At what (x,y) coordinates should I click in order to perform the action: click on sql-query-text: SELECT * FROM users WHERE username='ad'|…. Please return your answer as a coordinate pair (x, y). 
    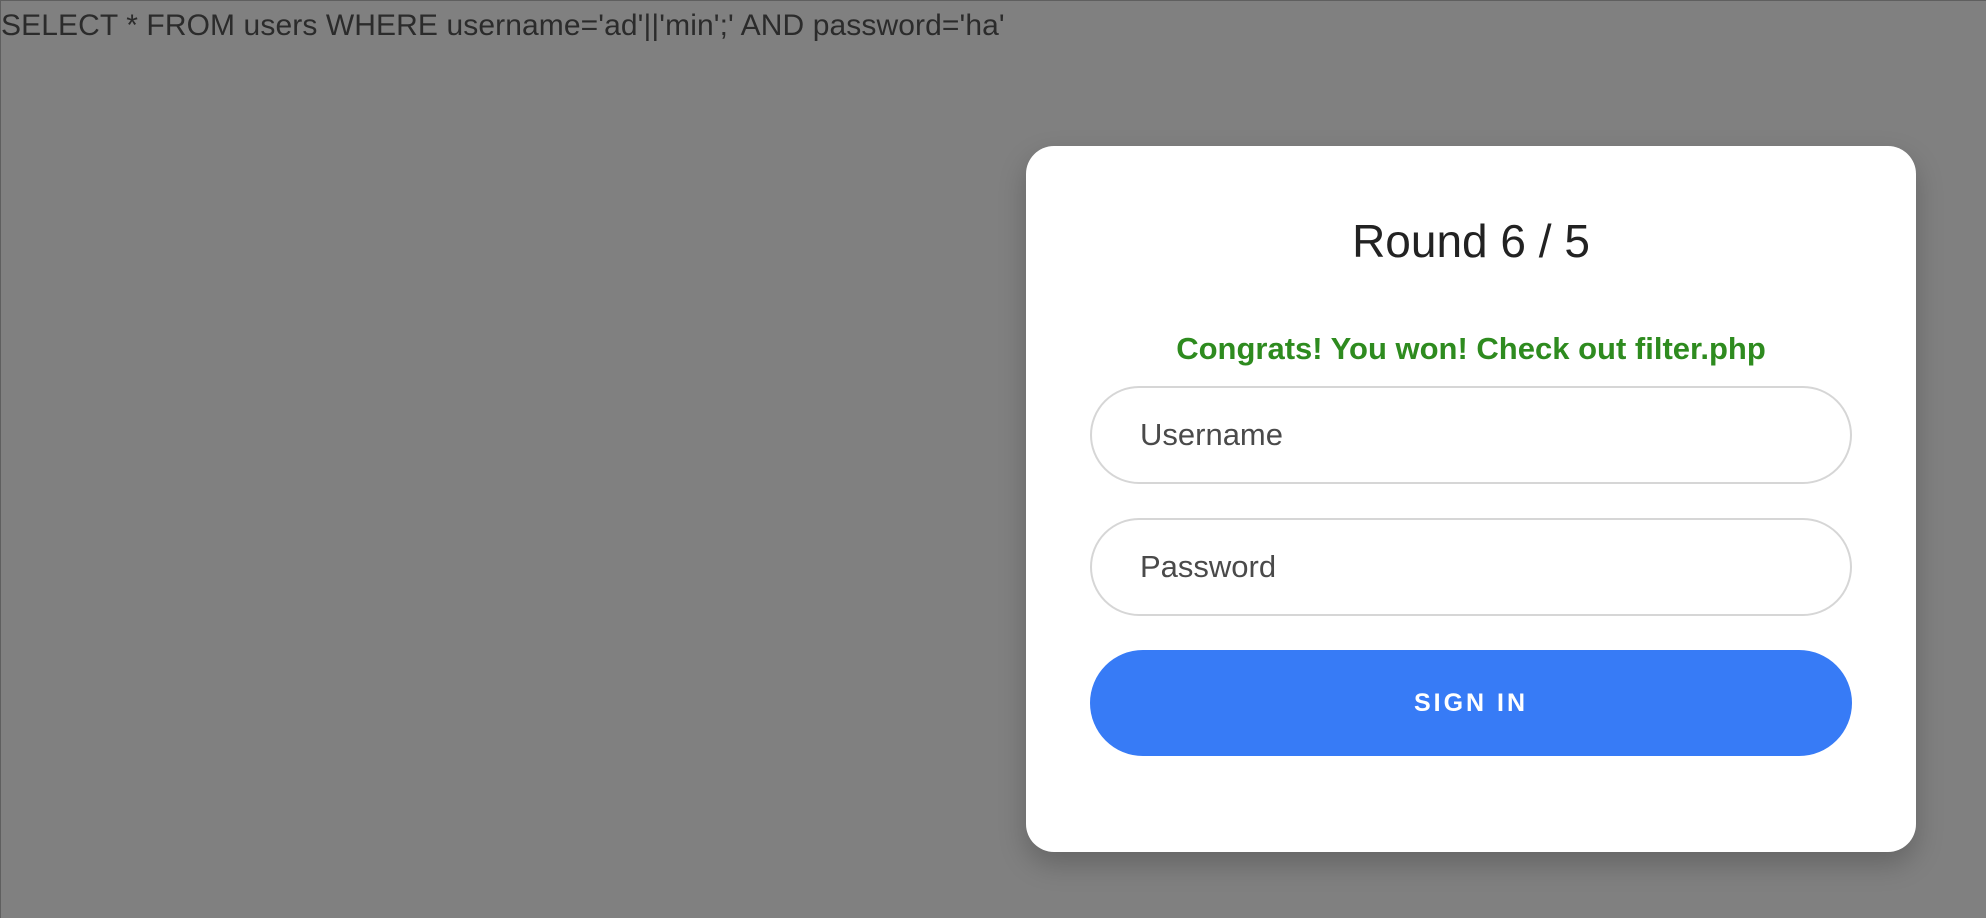
    Looking at the image, I should click on (503, 25).